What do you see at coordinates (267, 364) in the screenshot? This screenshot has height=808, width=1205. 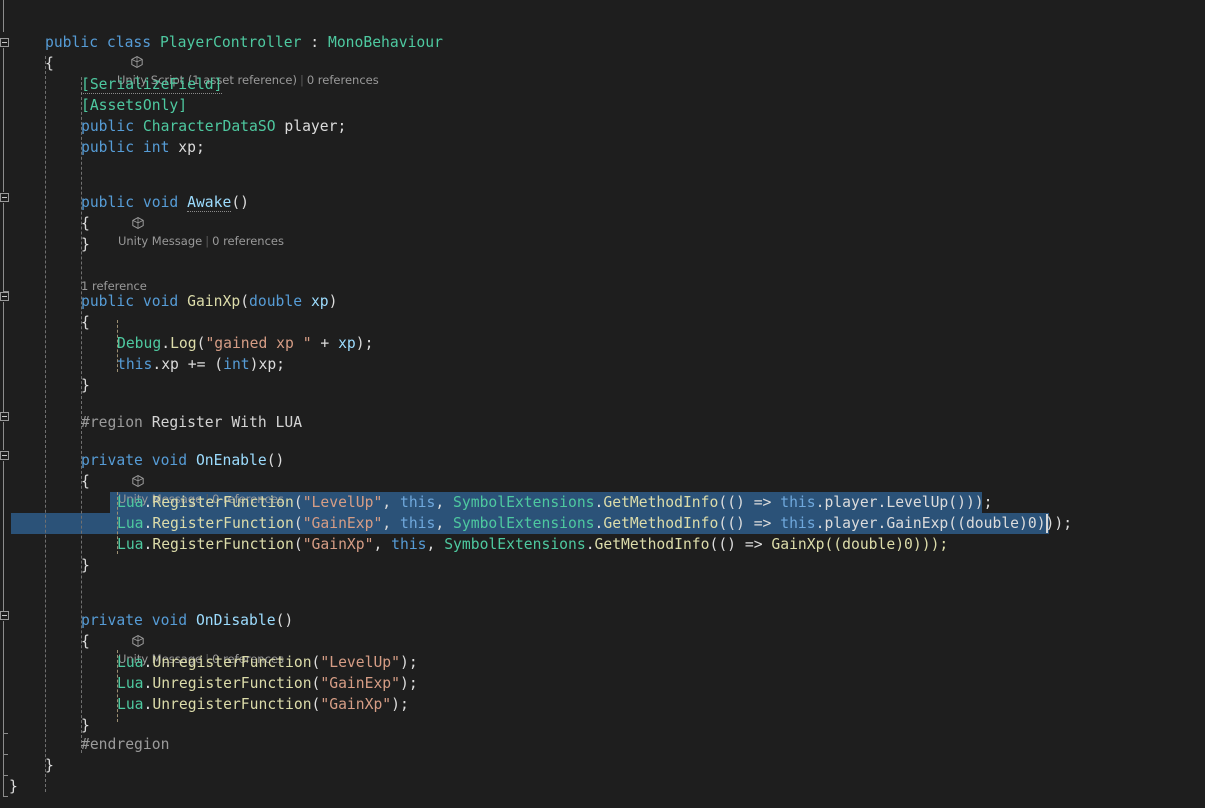 I see `cast-tail: )xp;` at bounding box center [267, 364].